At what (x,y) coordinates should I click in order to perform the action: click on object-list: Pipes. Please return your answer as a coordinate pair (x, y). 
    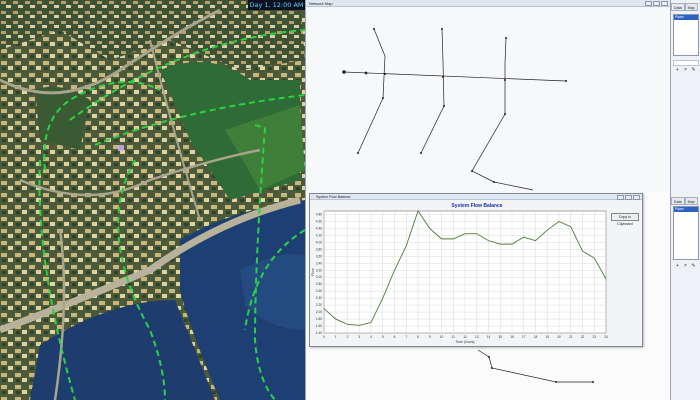
    Looking at the image, I should click on (686, 35).